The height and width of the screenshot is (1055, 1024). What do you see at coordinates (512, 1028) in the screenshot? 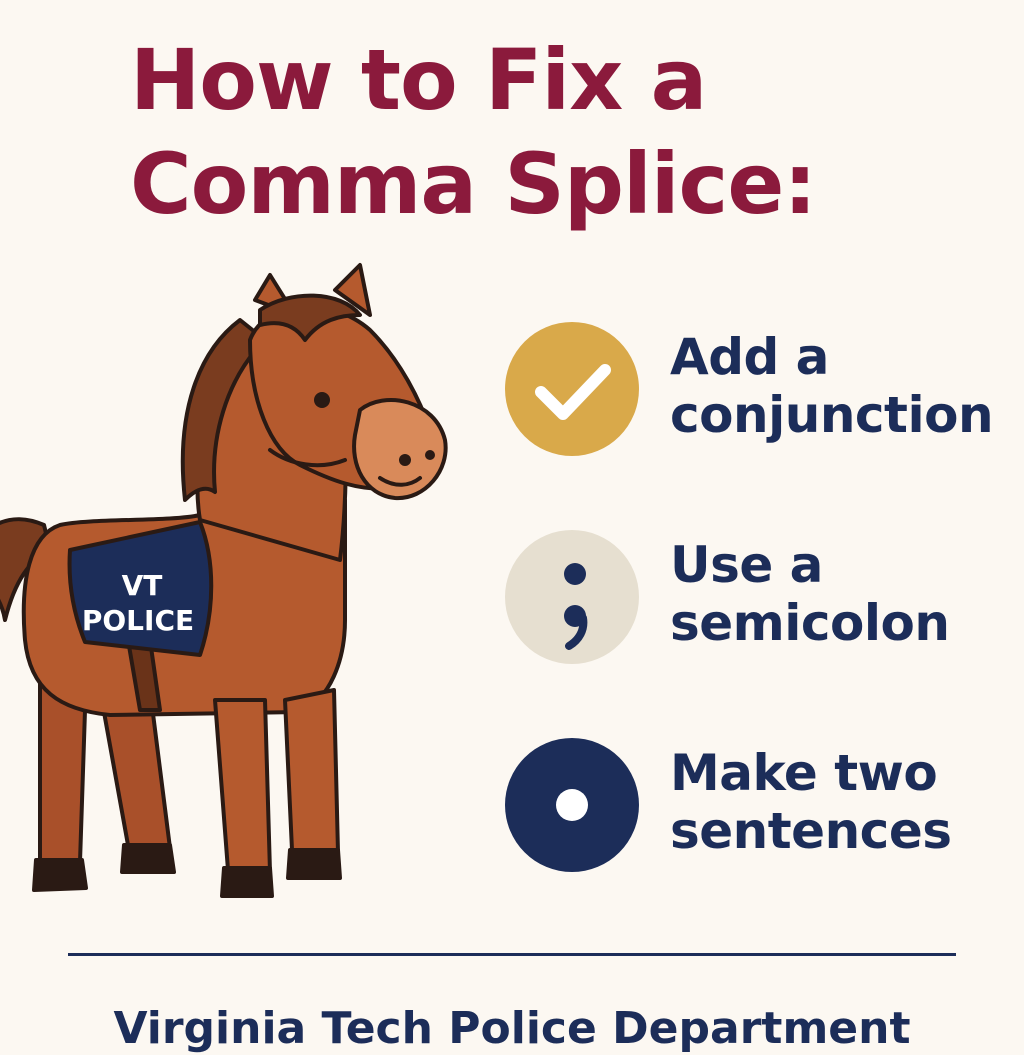
I see `footer-text: Virginia Tech Police Department` at bounding box center [512, 1028].